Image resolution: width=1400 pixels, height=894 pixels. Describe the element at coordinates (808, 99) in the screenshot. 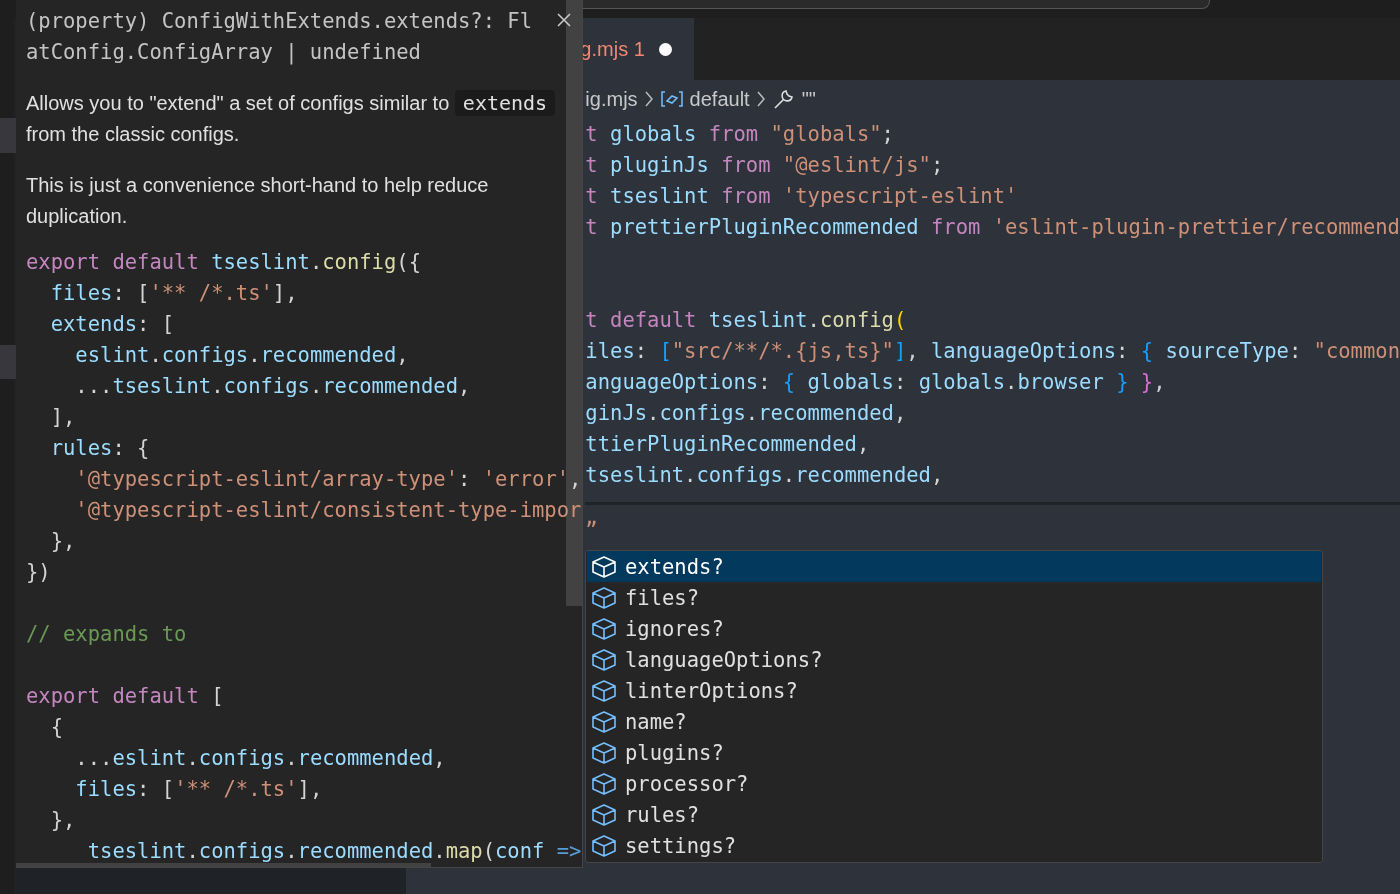

I see `breadcrumb-item: ""` at that location.